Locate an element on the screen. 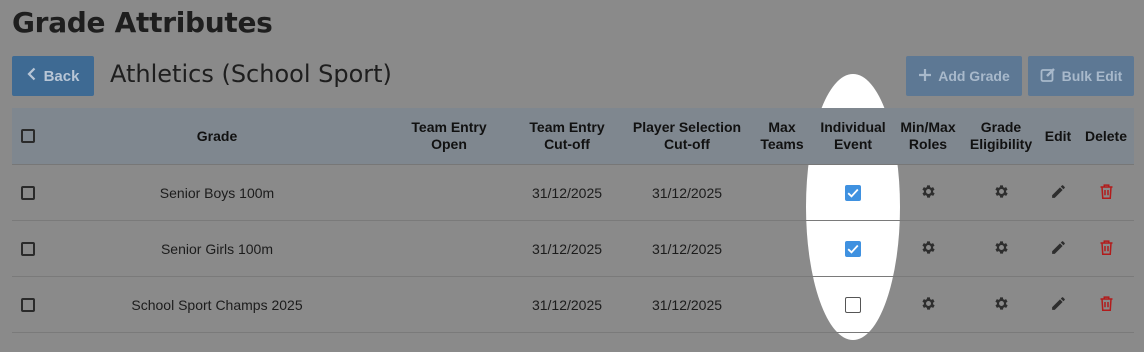 The width and height of the screenshot is (1144, 352). individual-event-checkbox is located at coordinates (853, 304).